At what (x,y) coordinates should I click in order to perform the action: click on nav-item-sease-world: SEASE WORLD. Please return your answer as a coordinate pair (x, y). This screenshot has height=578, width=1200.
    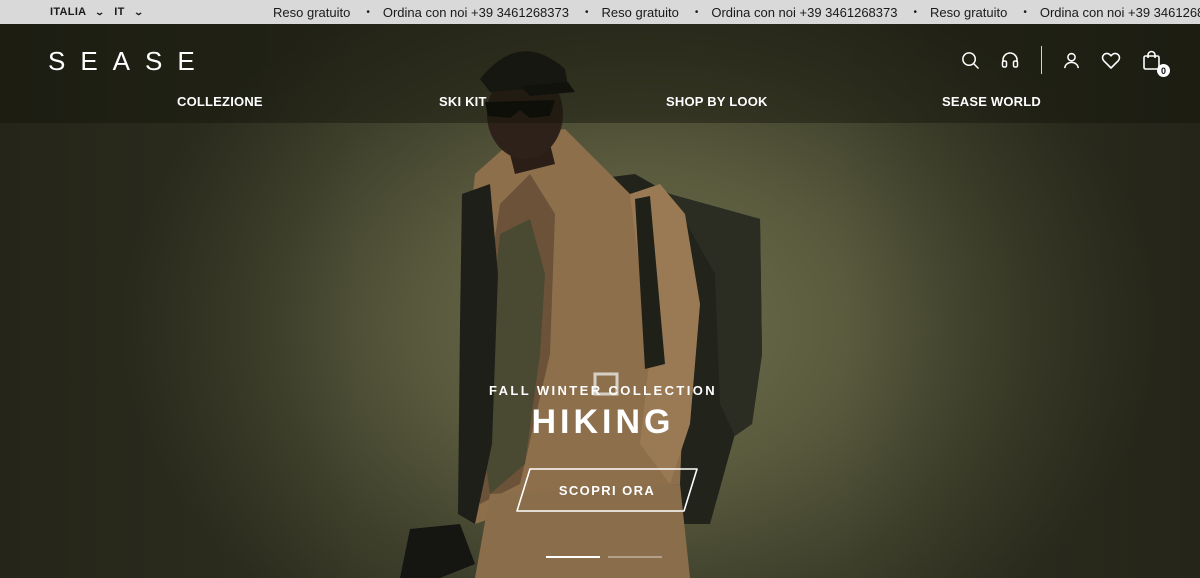
    Looking at the image, I should click on (991, 101).